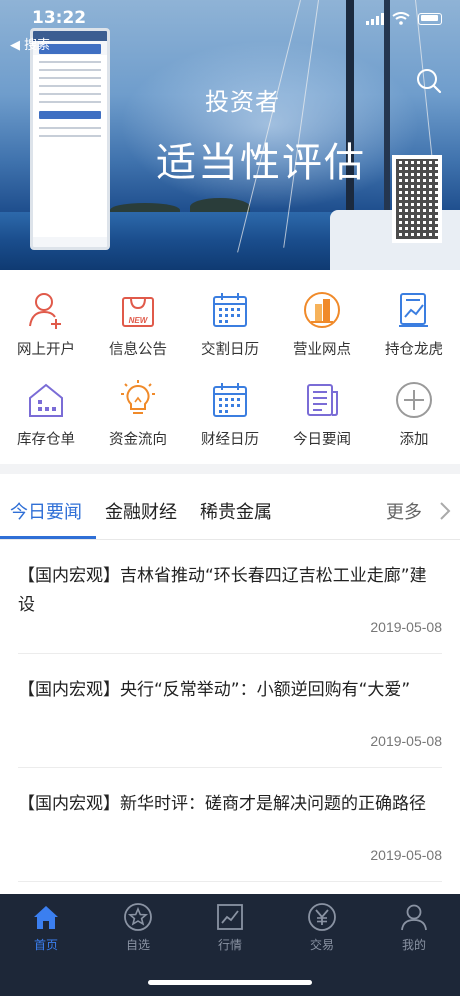 This screenshot has height=996, width=460. I want to click on nav-trade: 交易, so click(322, 927).